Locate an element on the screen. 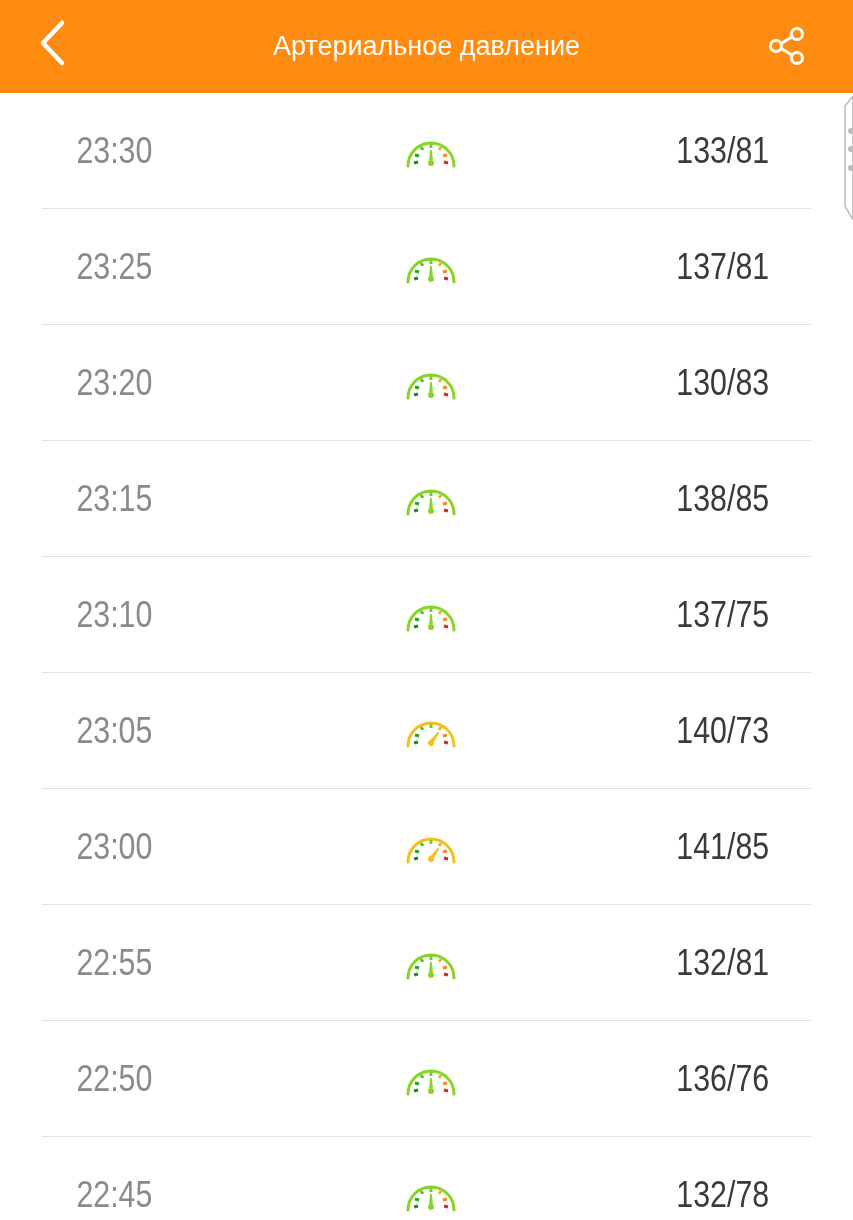  share-icon is located at coordinates (787, 46).